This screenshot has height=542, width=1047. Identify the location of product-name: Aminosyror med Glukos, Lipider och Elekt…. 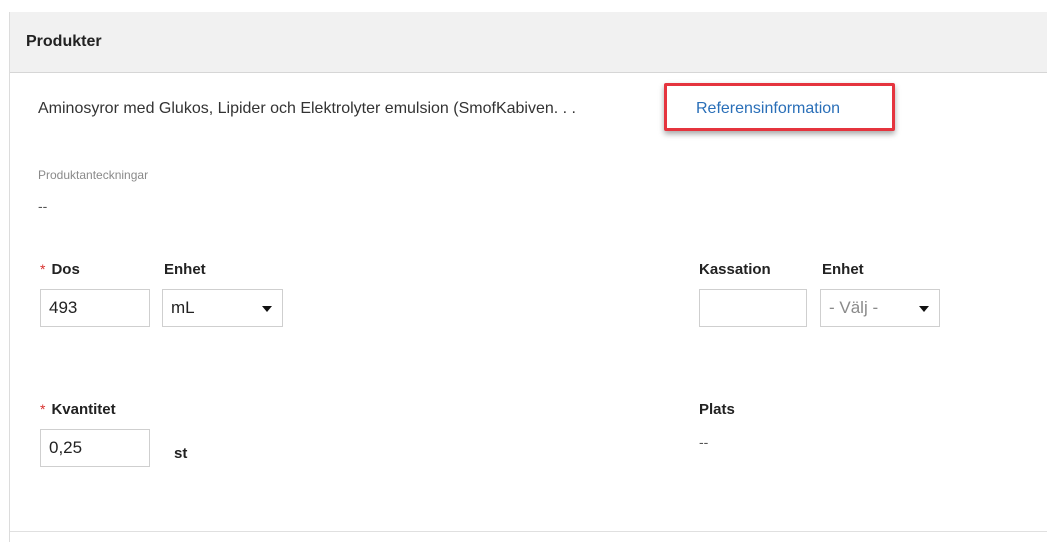
(307, 108).